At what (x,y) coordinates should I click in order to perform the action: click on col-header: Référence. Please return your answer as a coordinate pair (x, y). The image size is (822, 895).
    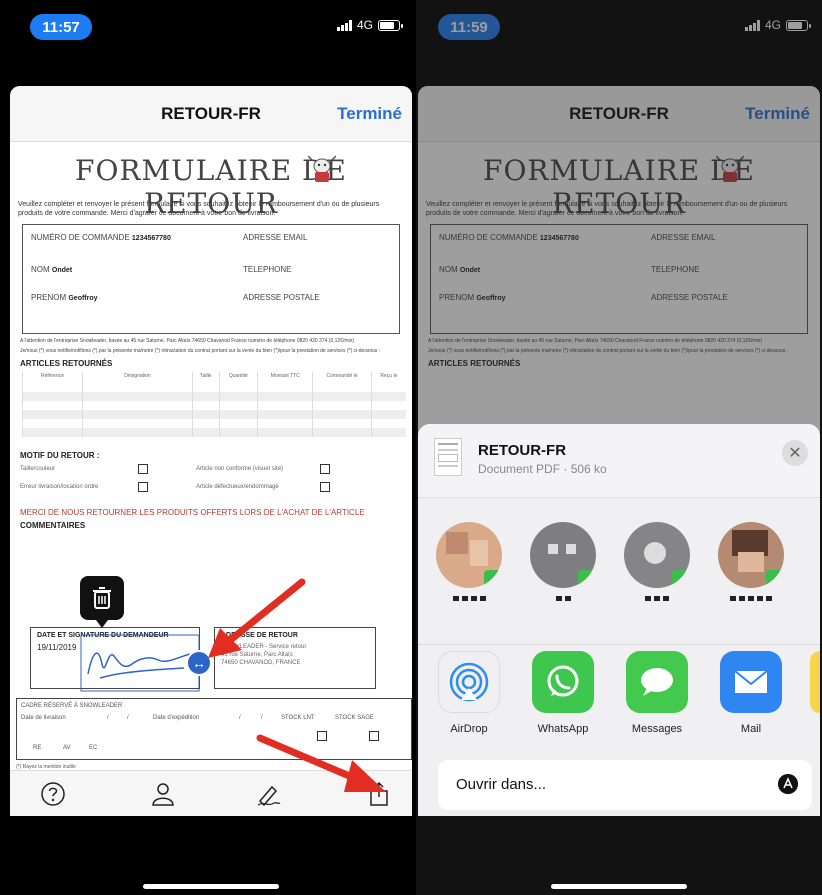
    Looking at the image, I should click on (52, 382).